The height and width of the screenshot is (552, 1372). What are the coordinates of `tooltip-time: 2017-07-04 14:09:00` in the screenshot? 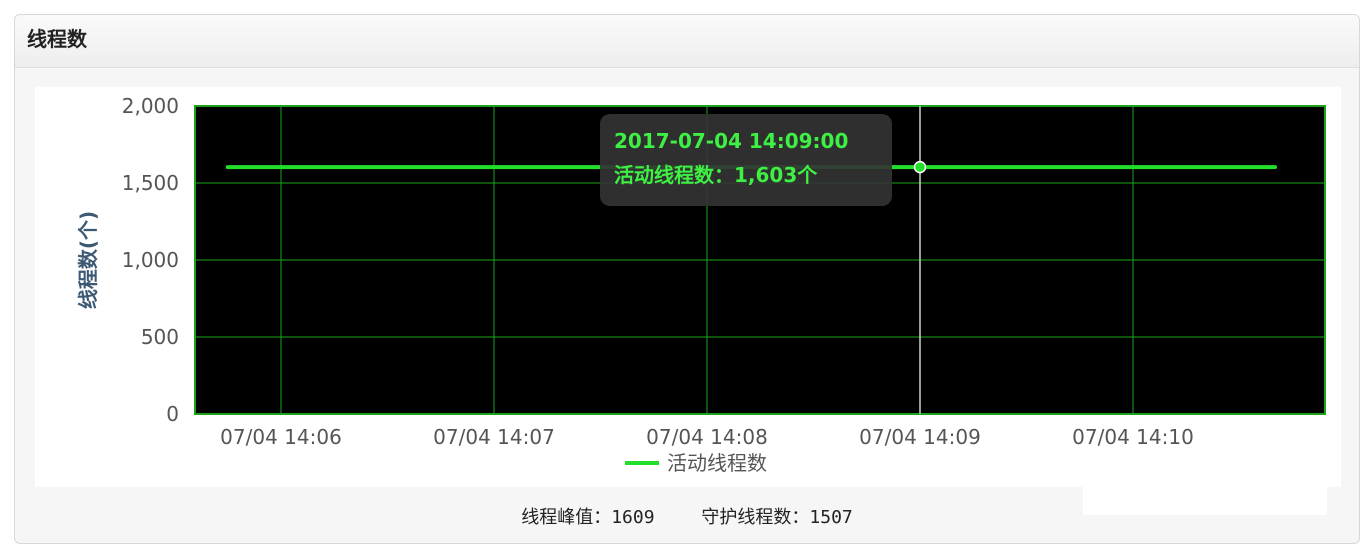 It's located at (731, 141).